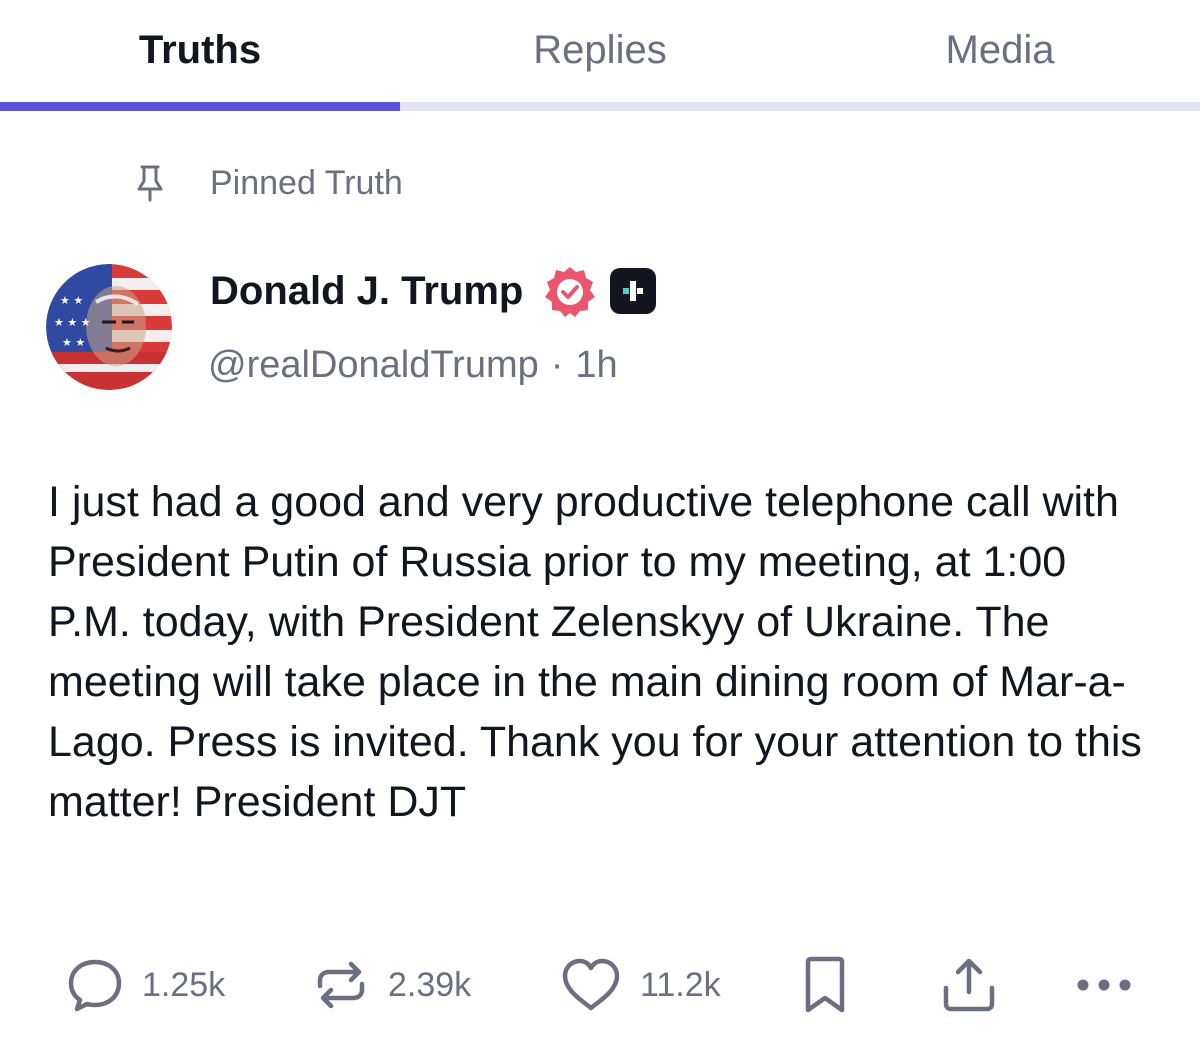  I want to click on pinned-label: Pinned Truth, so click(306, 182).